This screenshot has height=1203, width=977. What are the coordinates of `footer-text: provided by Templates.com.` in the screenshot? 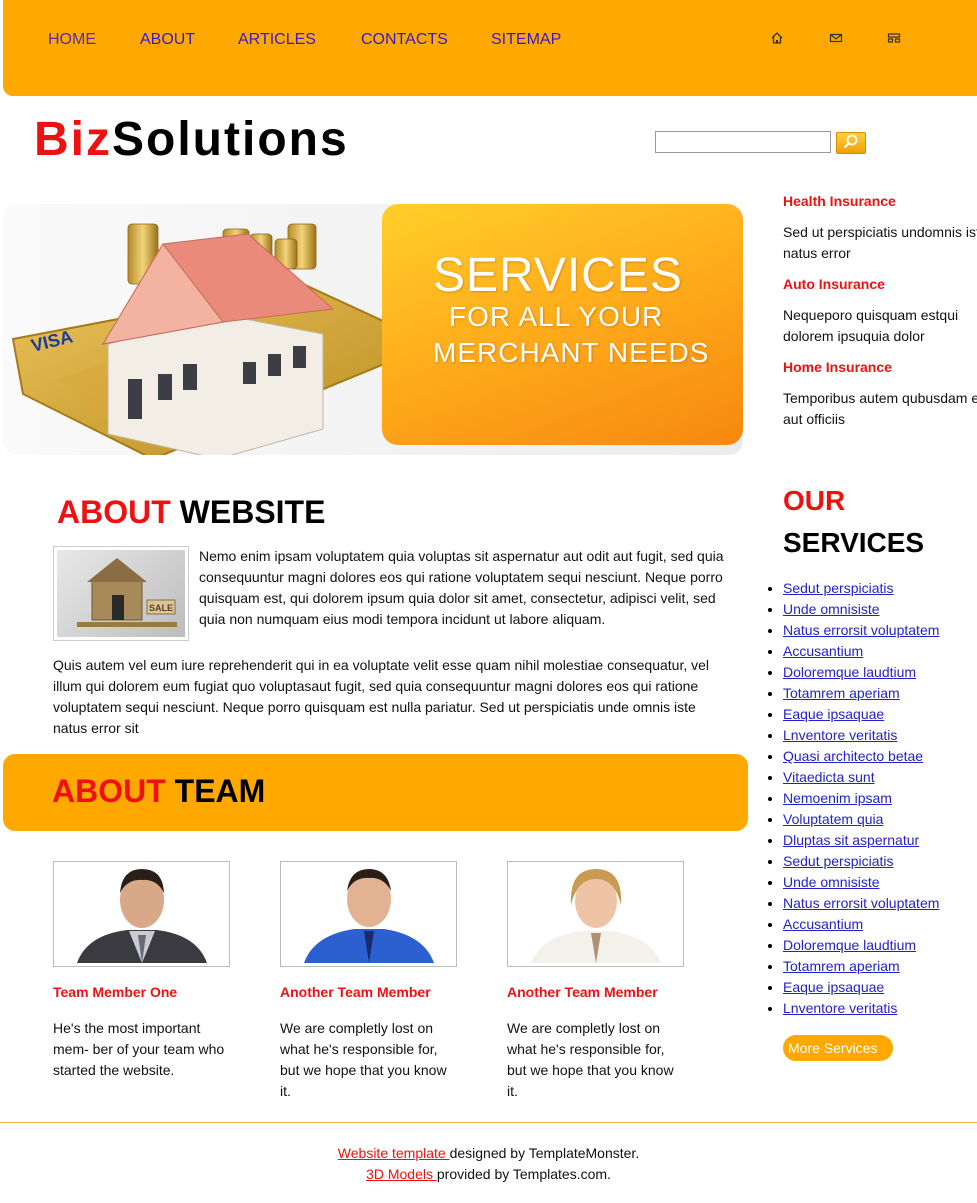 It's located at (523, 1174).